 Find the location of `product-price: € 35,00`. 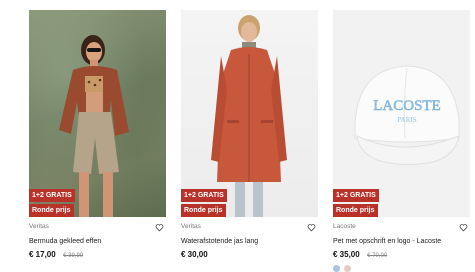

product-price: € 35,00 is located at coordinates (346, 254).